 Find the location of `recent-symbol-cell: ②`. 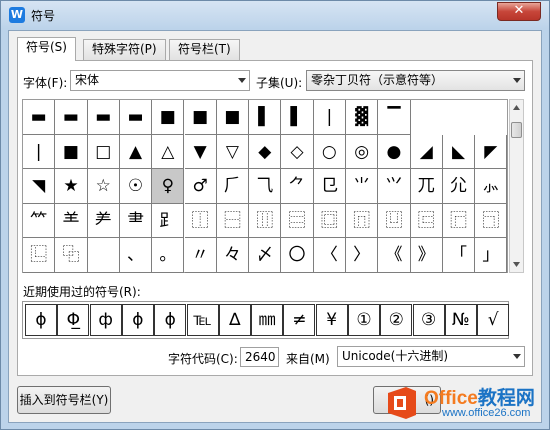

recent-symbol-cell: ② is located at coordinates (396, 320).